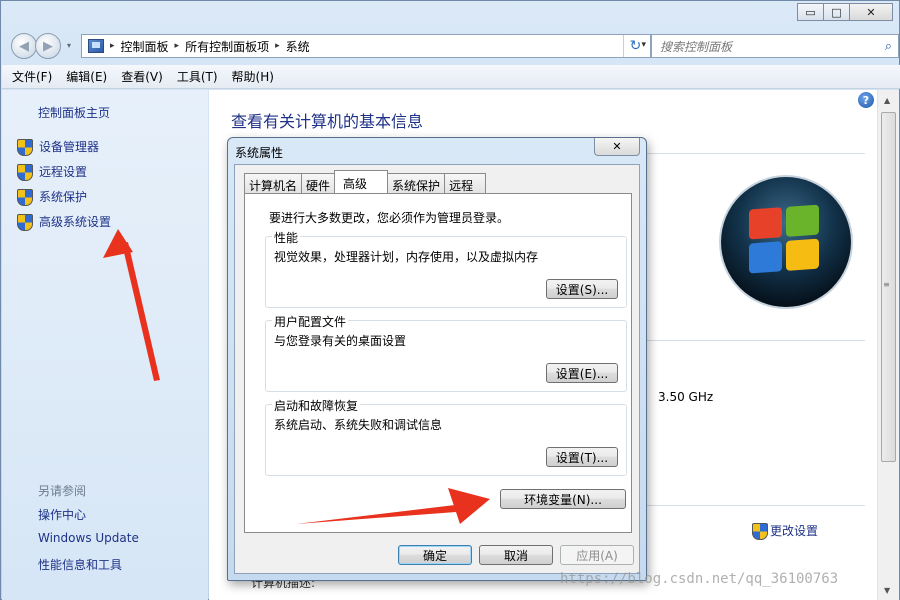  What do you see at coordinates (887, 590) in the screenshot?
I see `scroll-down-icon: ▼` at bounding box center [887, 590].